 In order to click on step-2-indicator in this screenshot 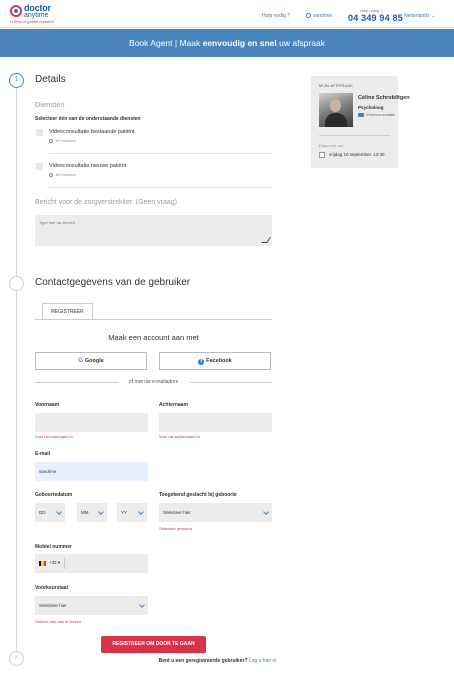, I will do `click(16, 283)`.